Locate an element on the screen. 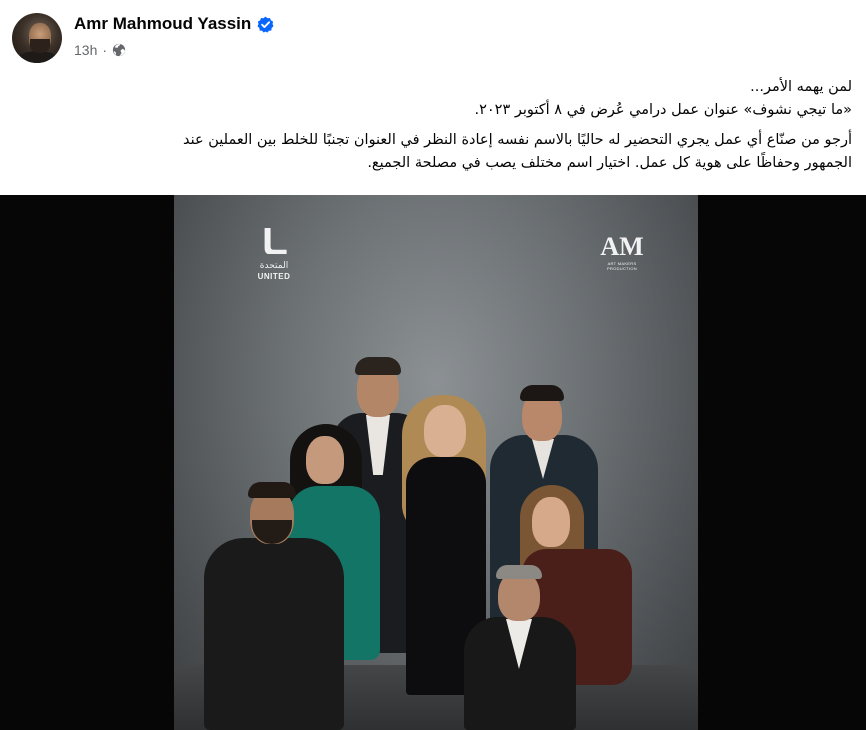  post-meta: 13h · is located at coordinates (100, 50).